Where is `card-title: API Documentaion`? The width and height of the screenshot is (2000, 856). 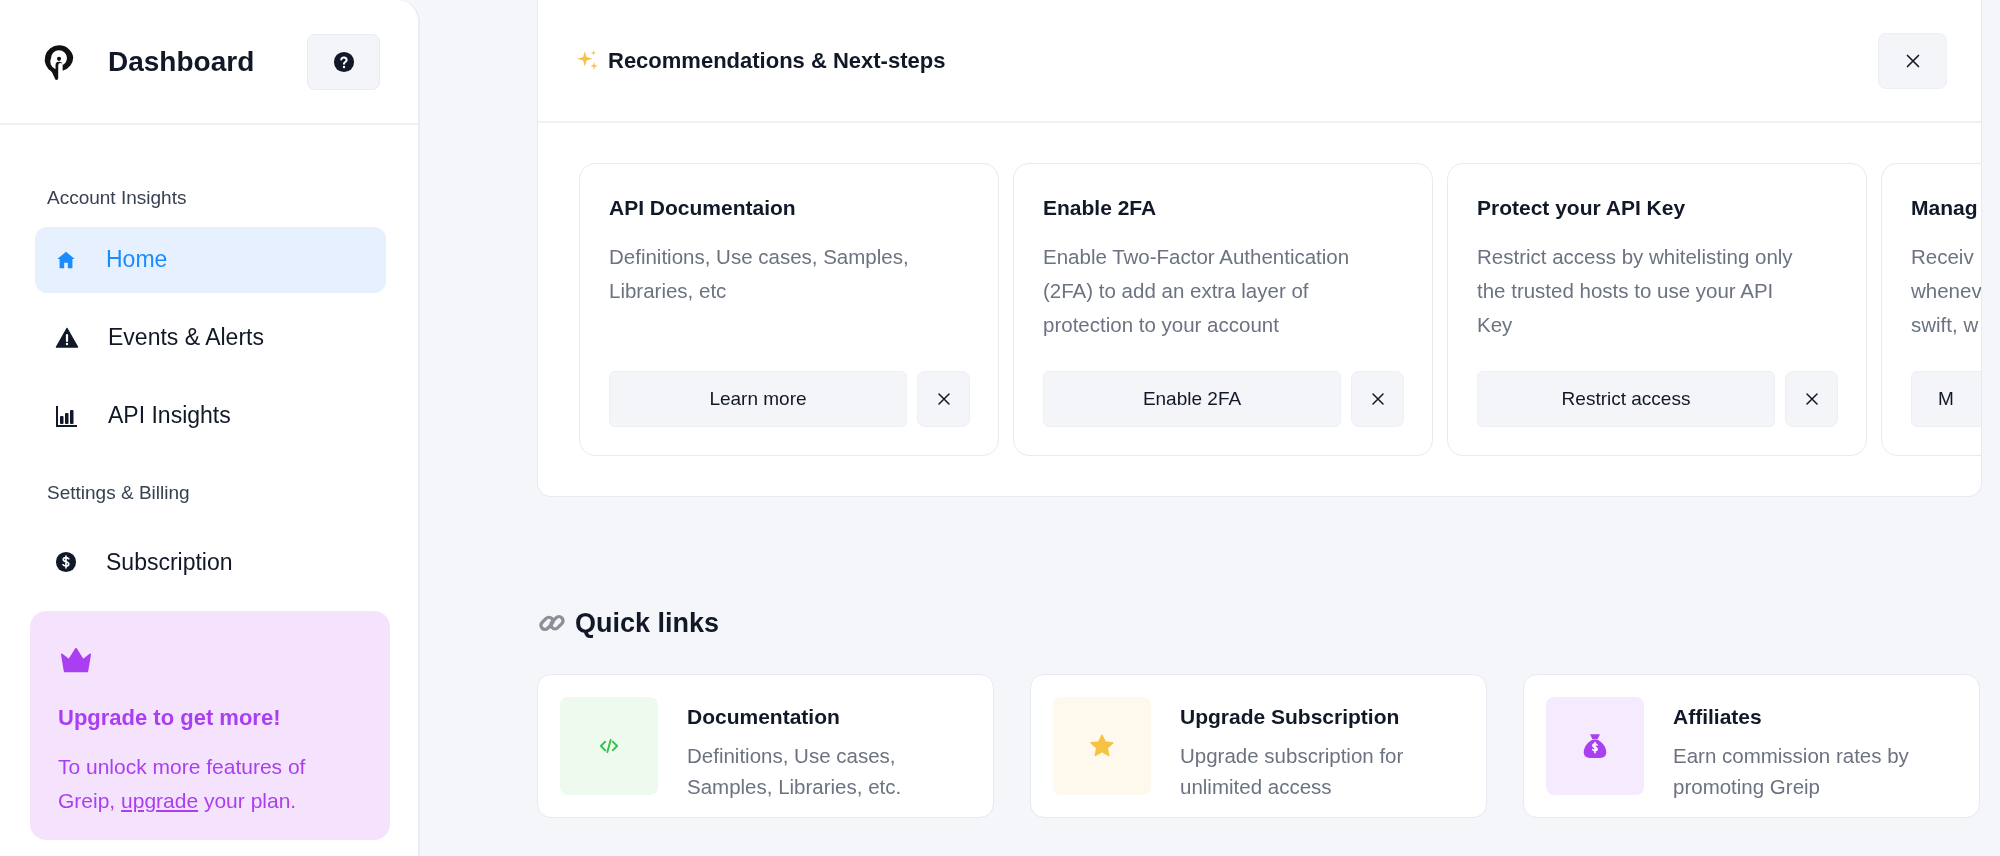
card-title: API Documentaion is located at coordinates (703, 208).